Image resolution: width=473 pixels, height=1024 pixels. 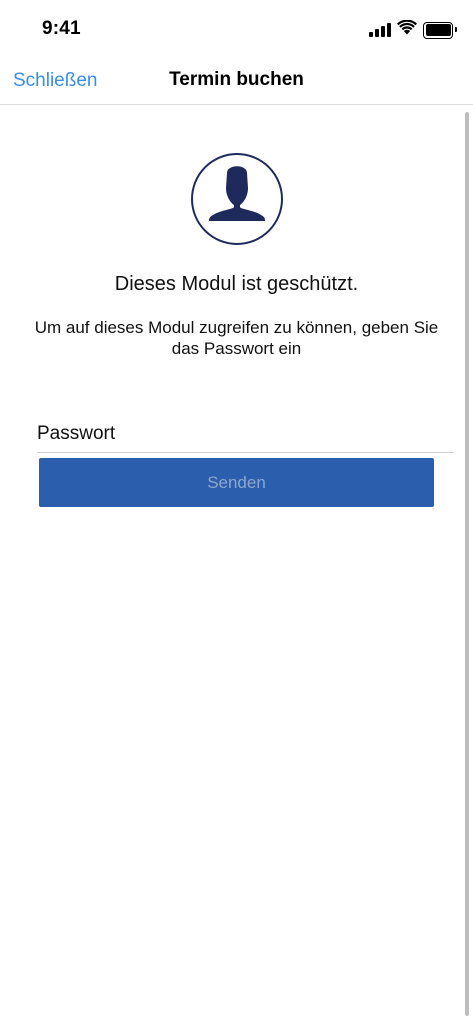 I want to click on protected-module-heading: Dieses Modul ist geschützt., so click(x=236, y=284).